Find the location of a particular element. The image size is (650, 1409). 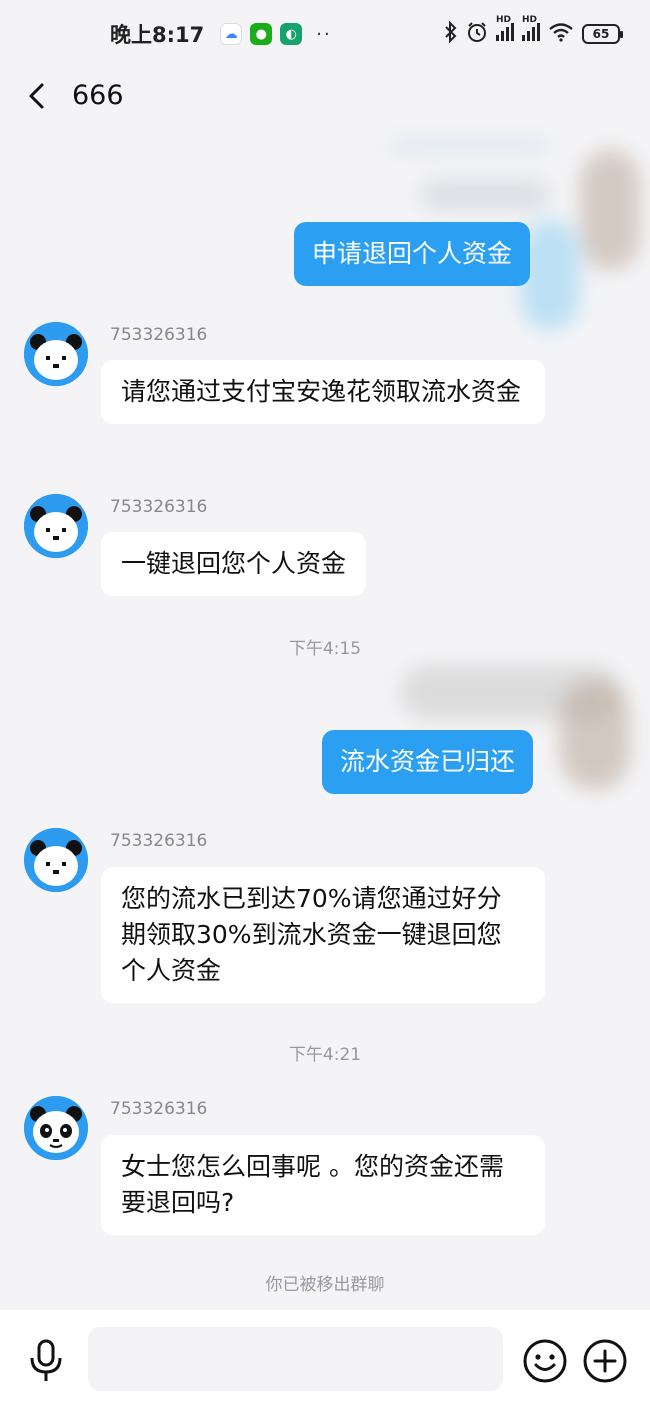

status-indicators: HD HD 65 is located at coordinates (533, 31).